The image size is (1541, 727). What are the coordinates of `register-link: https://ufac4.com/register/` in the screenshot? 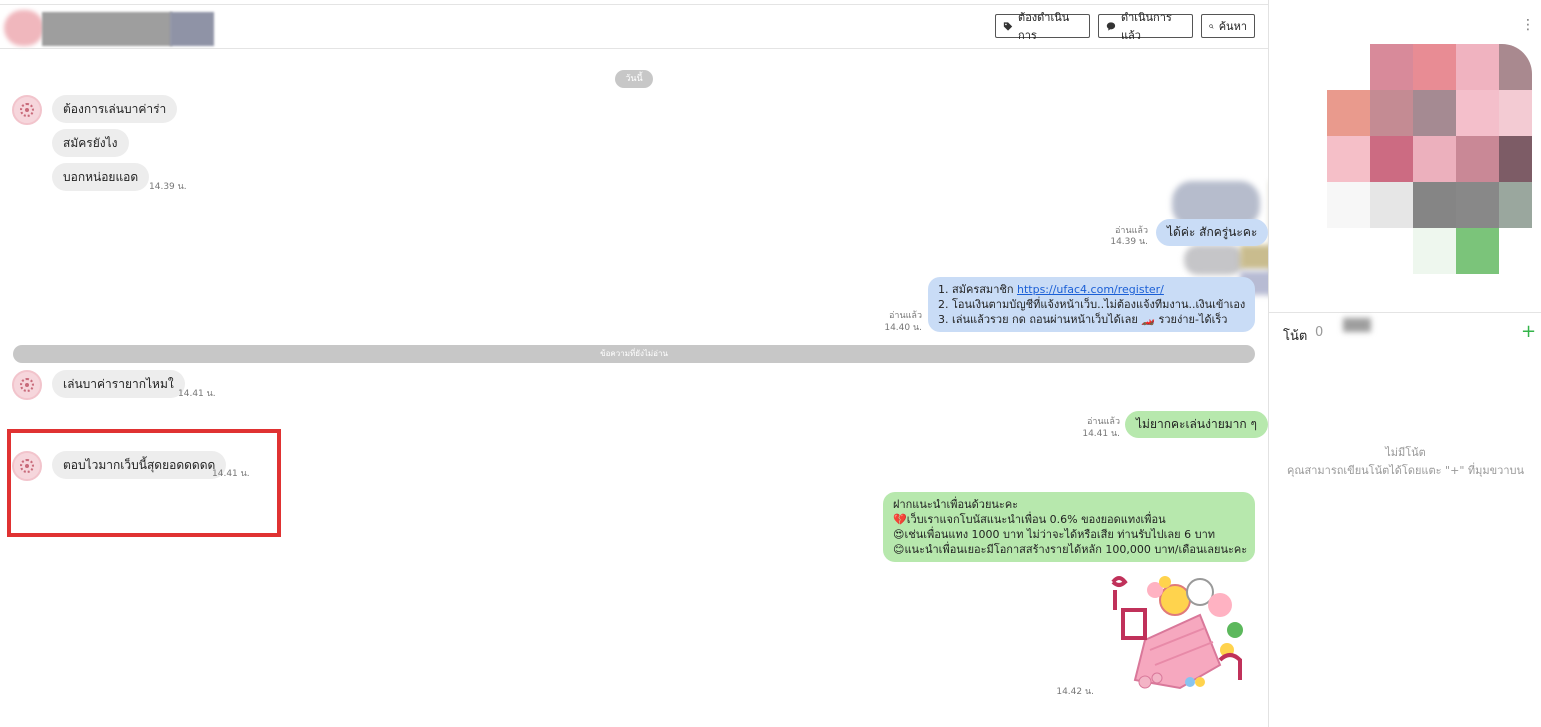 It's located at (1090, 289).